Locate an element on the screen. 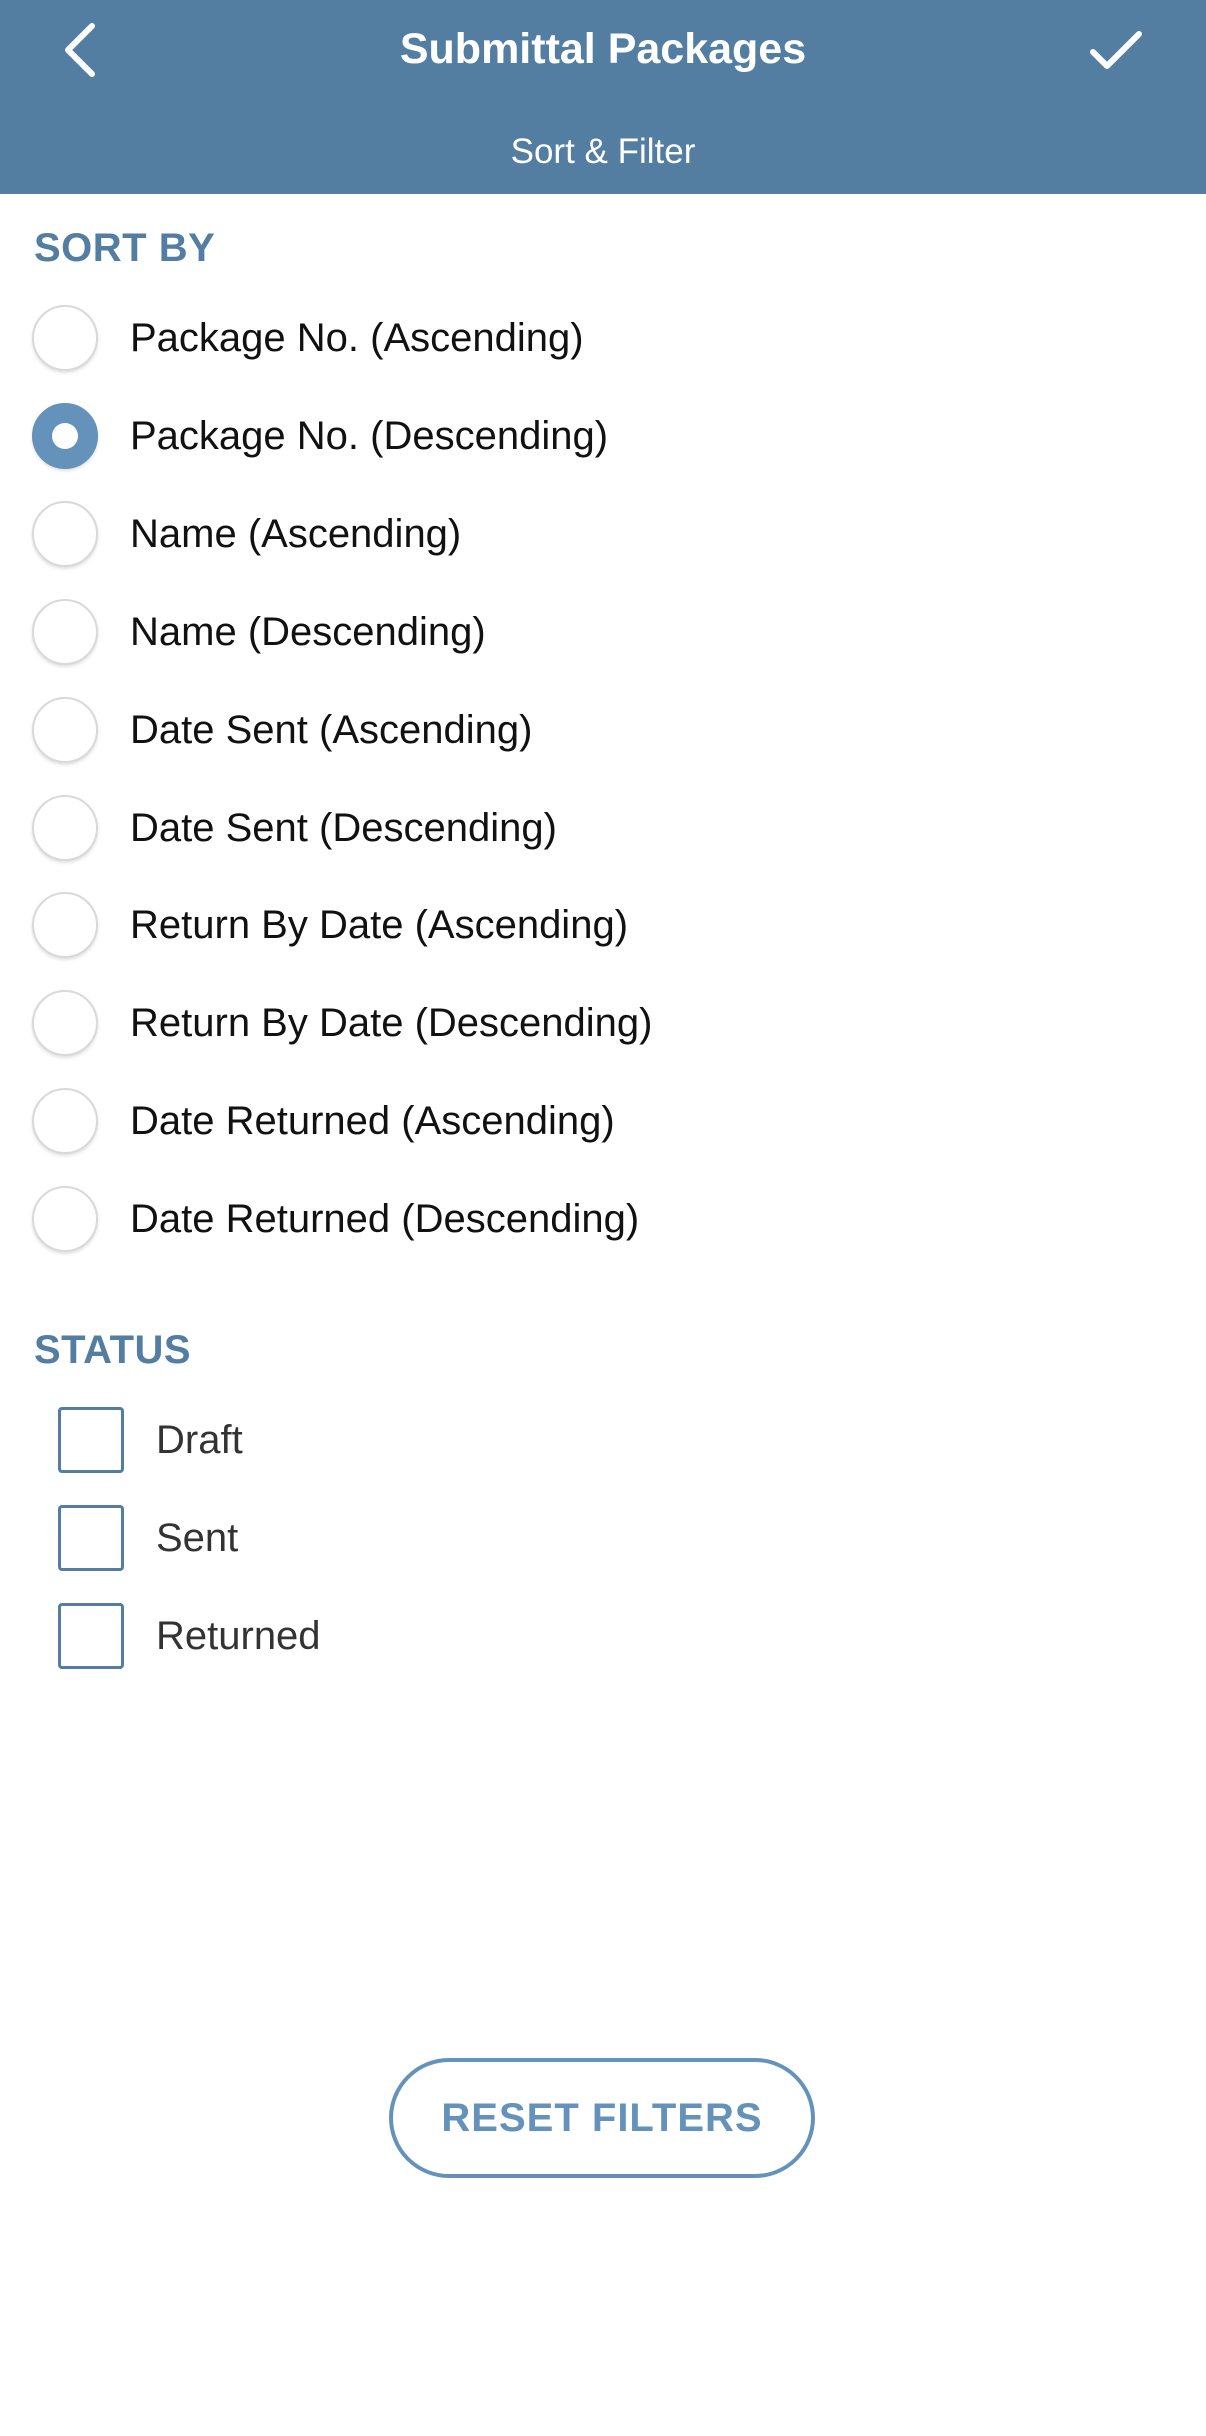 The height and width of the screenshot is (2436, 1206). sort-option-label: Date Returned (Ascending) is located at coordinates (372, 1120).